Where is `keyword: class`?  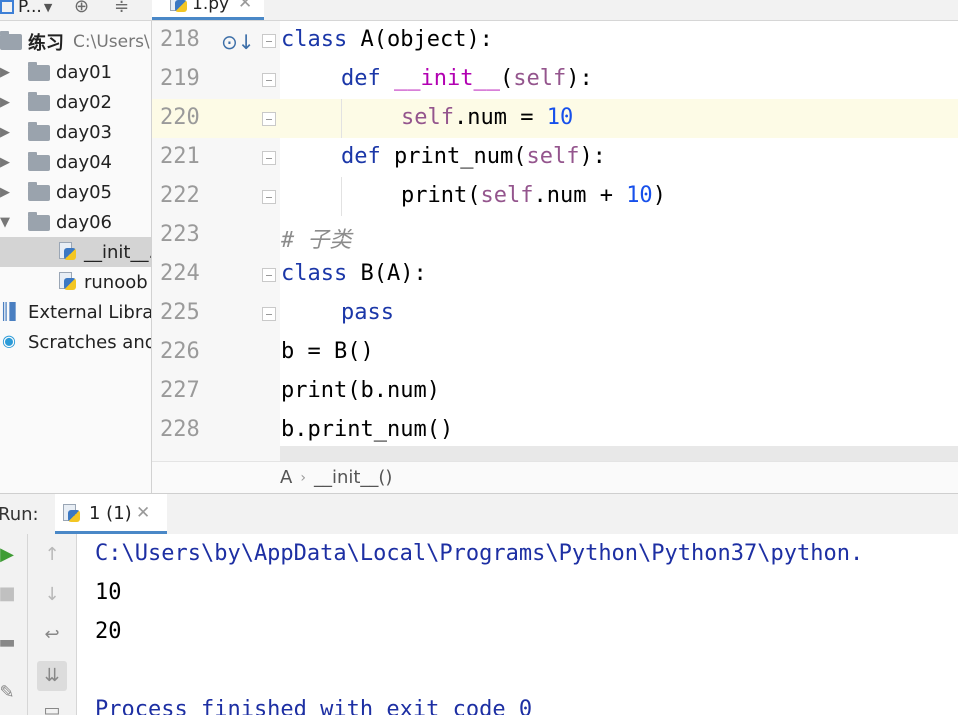
keyword: class is located at coordinates (314, 39).